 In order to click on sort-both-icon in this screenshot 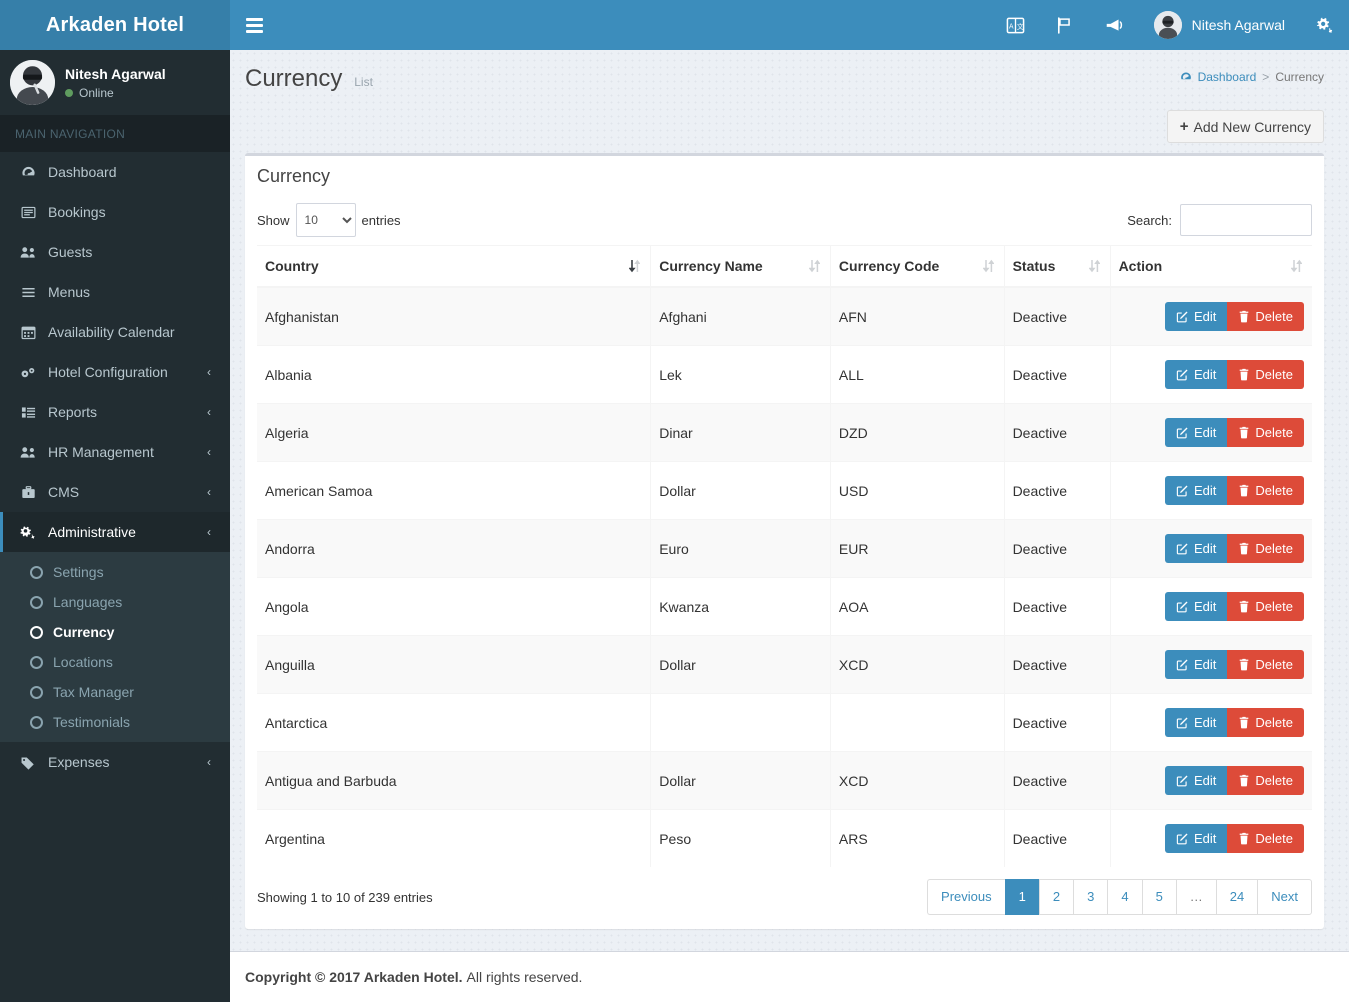, I will do `click(988, 266)`.